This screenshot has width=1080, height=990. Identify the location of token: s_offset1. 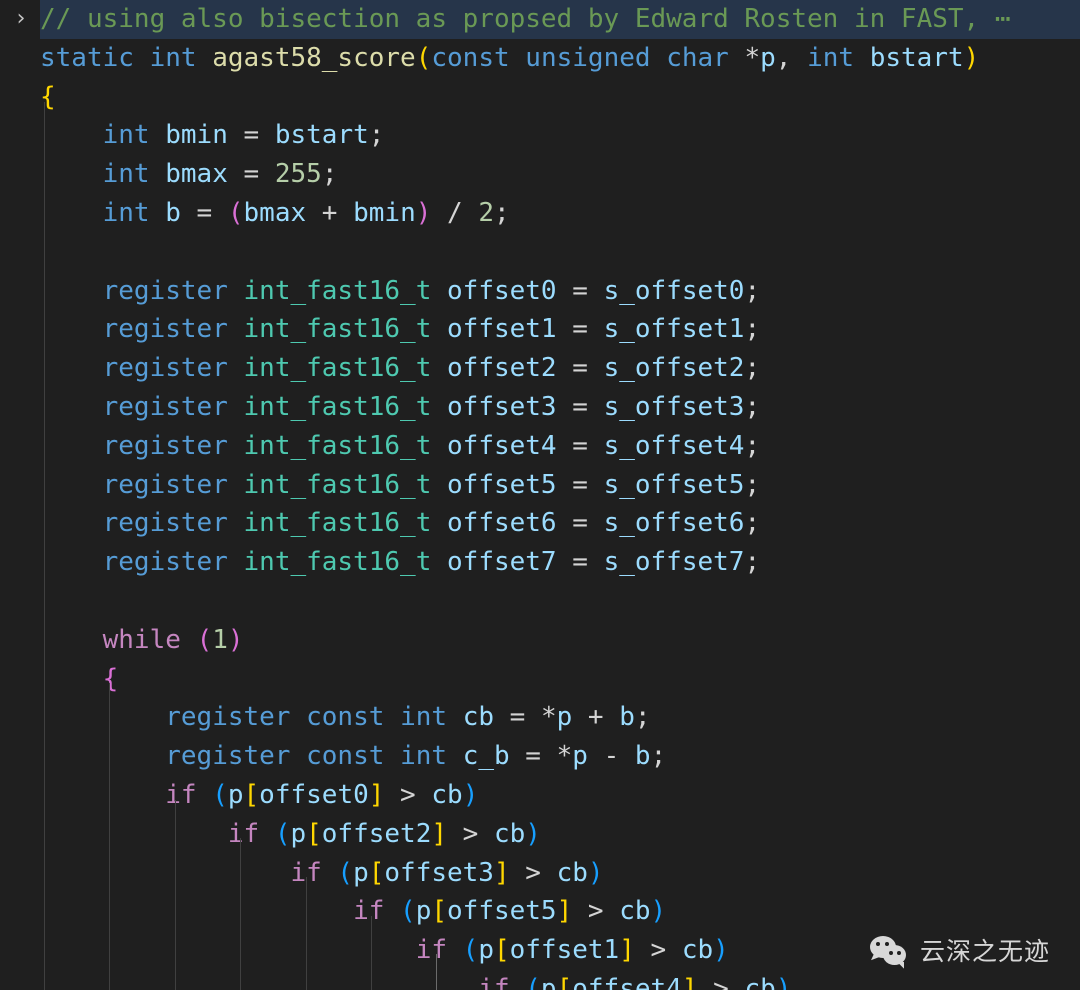
(674, 329).